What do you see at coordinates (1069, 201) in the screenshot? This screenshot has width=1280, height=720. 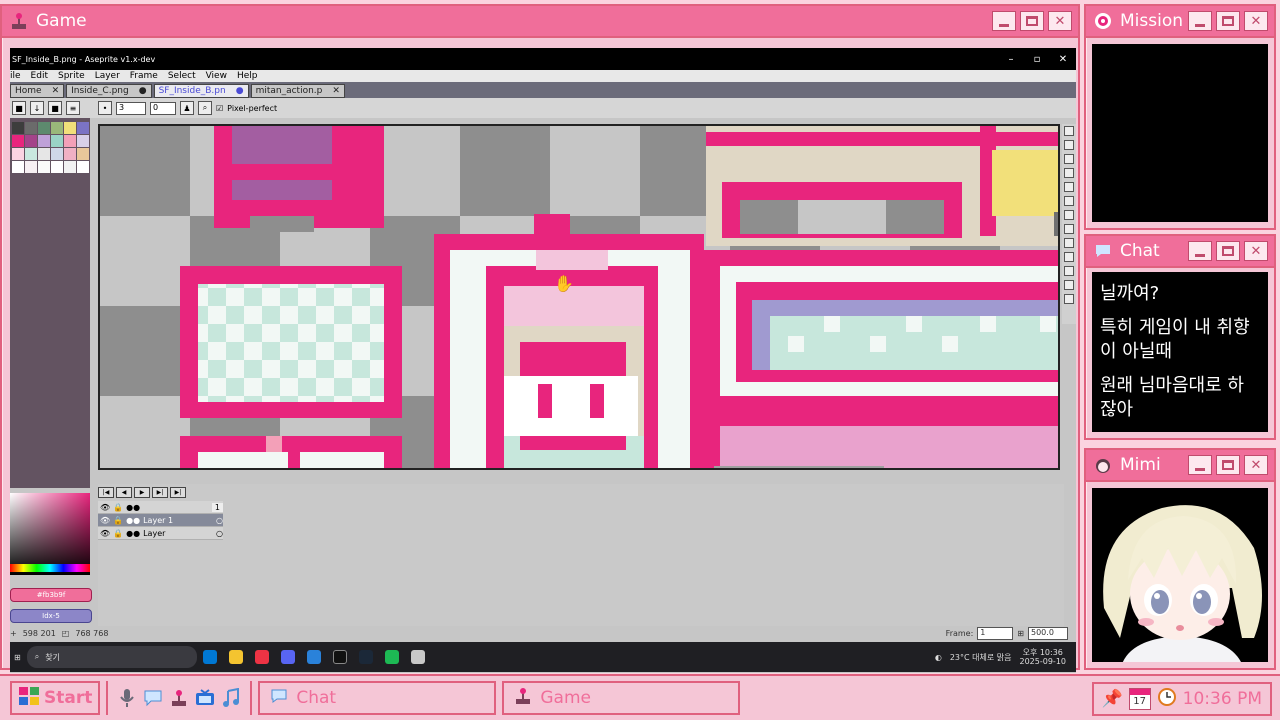 I see `move-tool-icon` at bounding box center [1069, 201].